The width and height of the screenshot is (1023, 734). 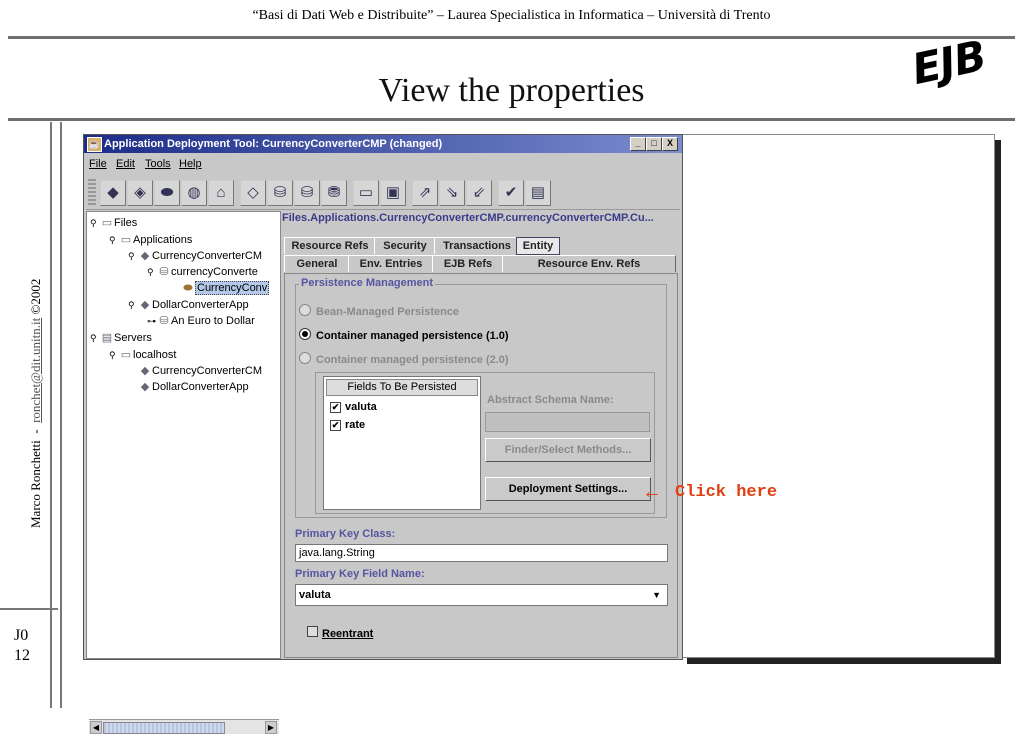 I want to click on primary-key-class-input: java.lang.String, so click(x=481, y=553).